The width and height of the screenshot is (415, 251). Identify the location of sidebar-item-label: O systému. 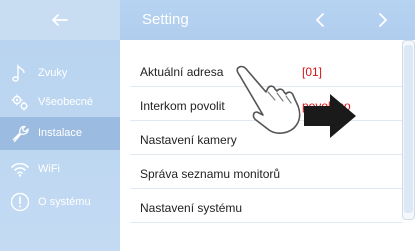
(64, 202).